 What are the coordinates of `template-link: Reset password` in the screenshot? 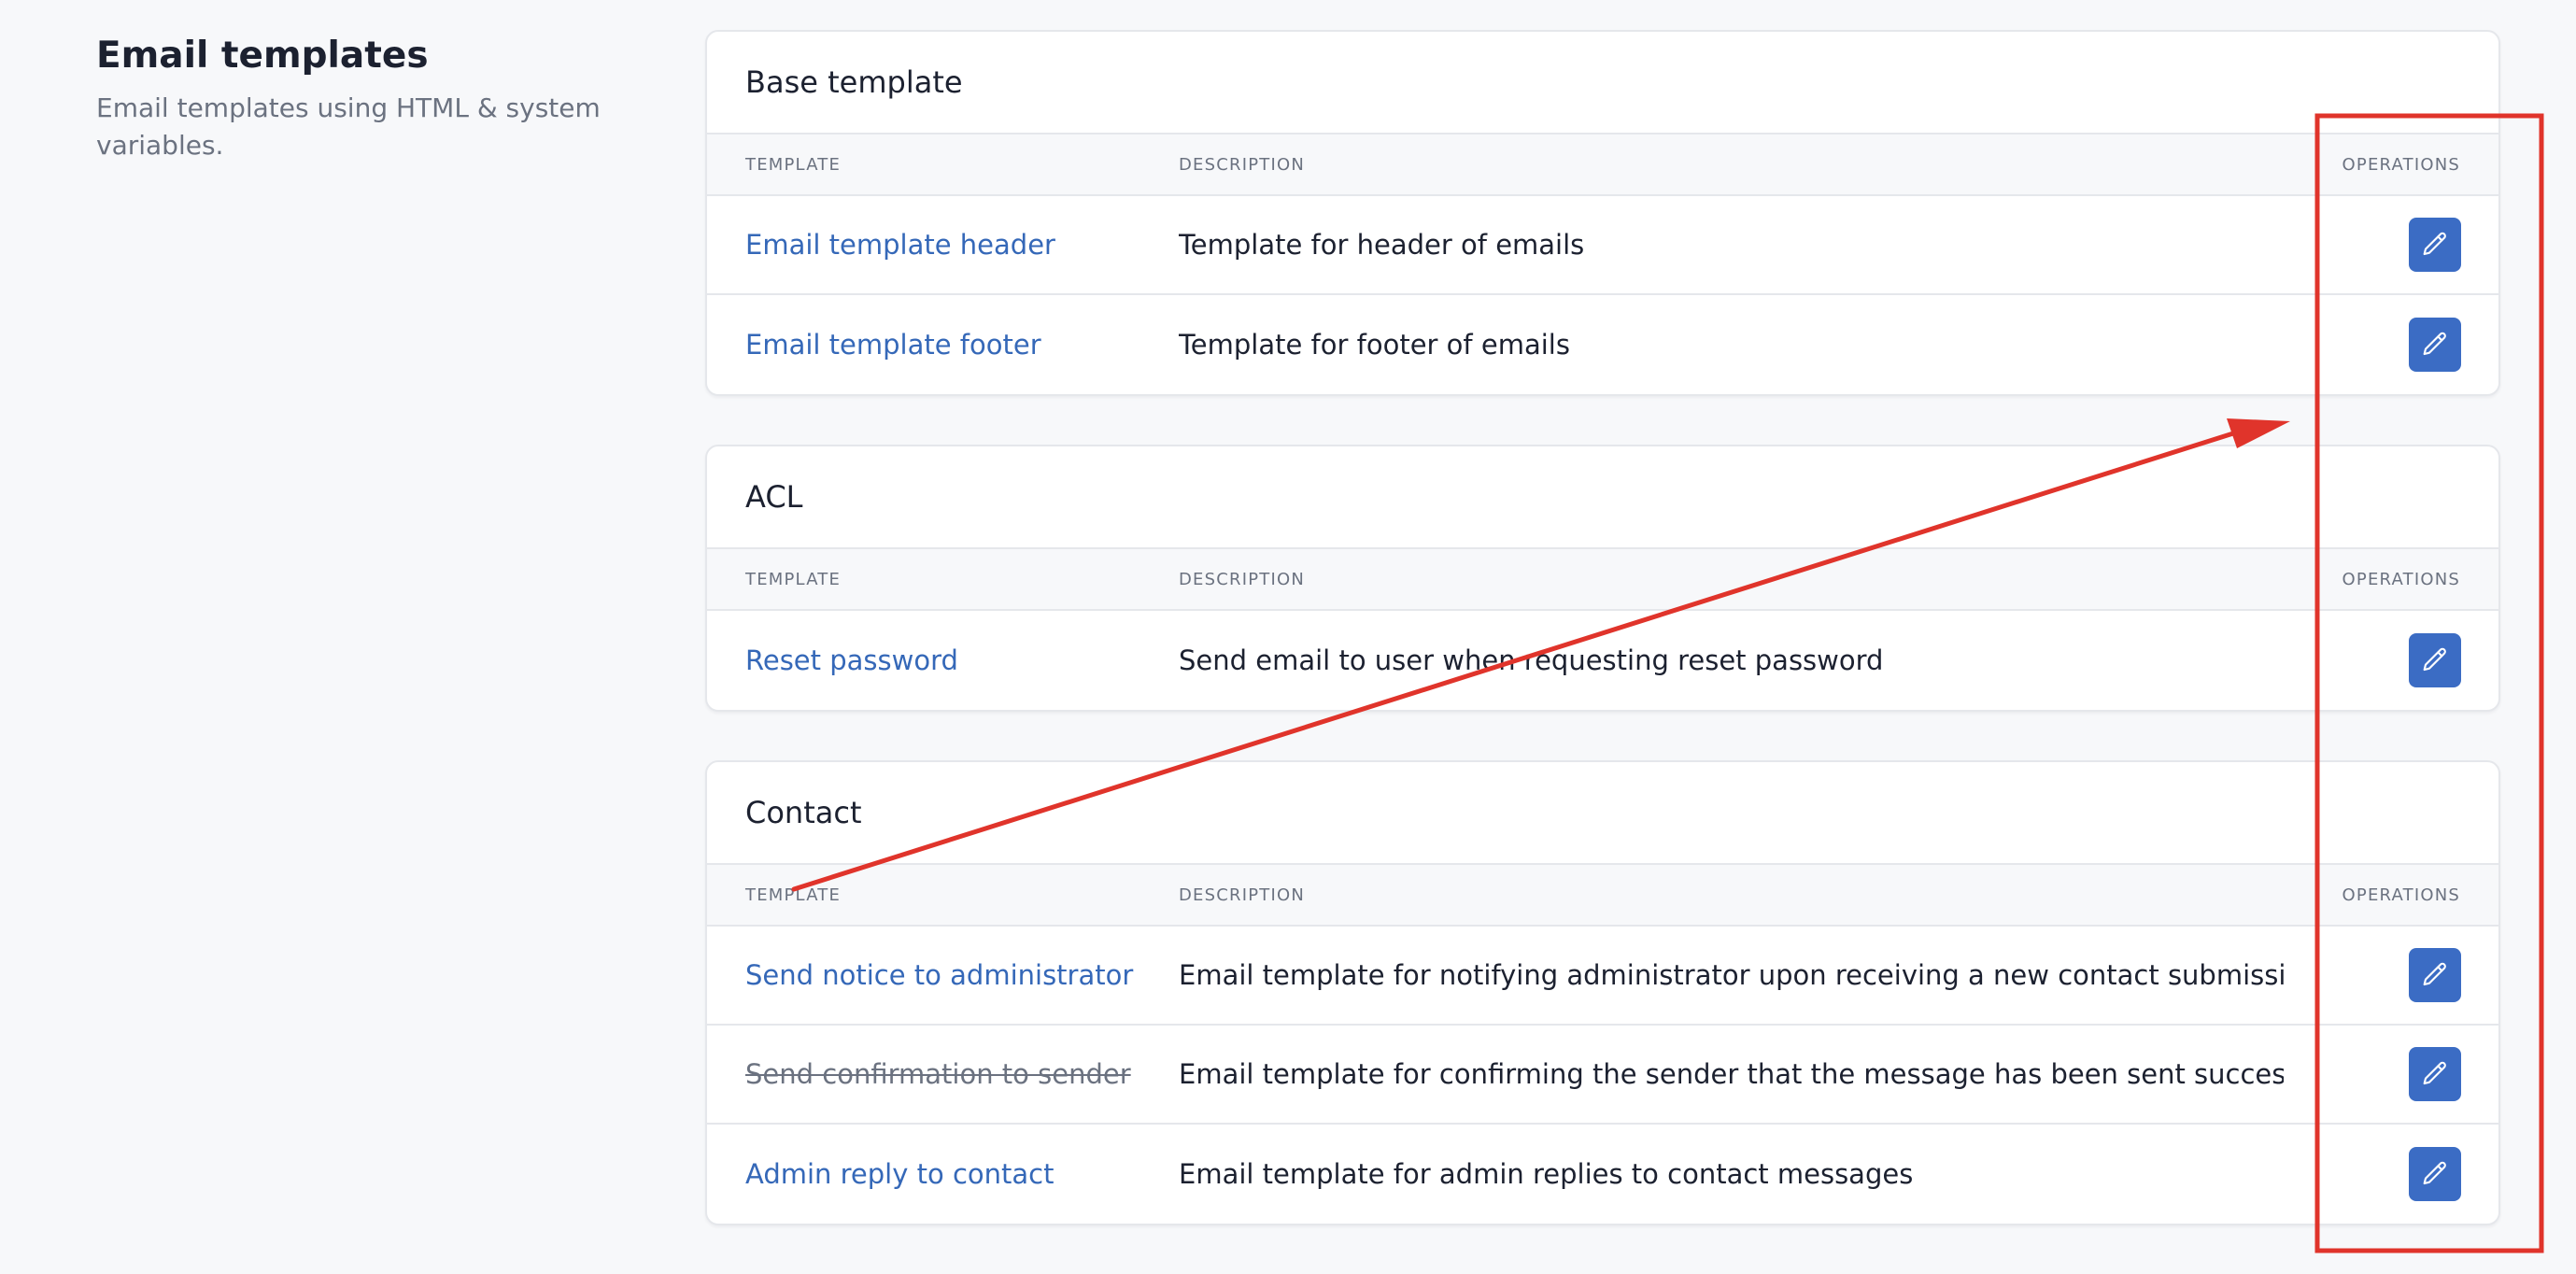 It's located at (943, 660).